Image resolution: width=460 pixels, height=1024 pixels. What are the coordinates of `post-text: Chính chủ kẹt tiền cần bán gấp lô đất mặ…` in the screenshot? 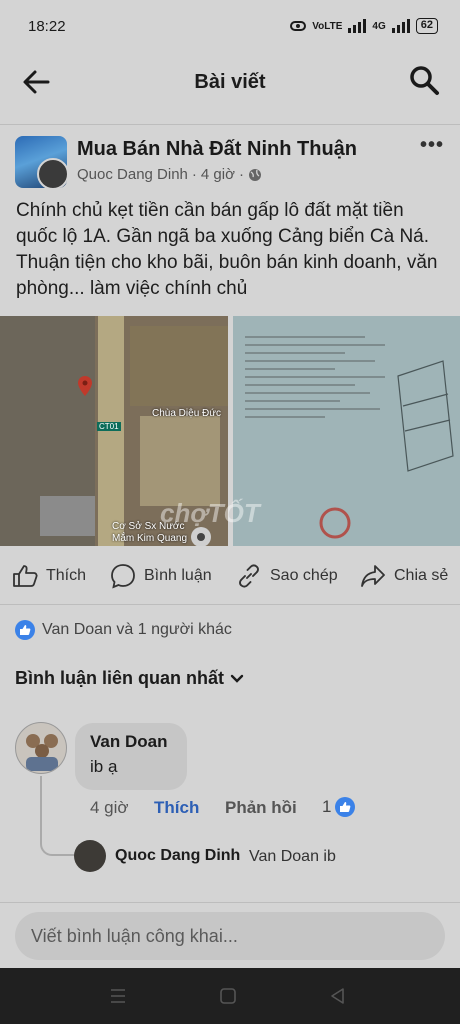 It's located at (227, 249).